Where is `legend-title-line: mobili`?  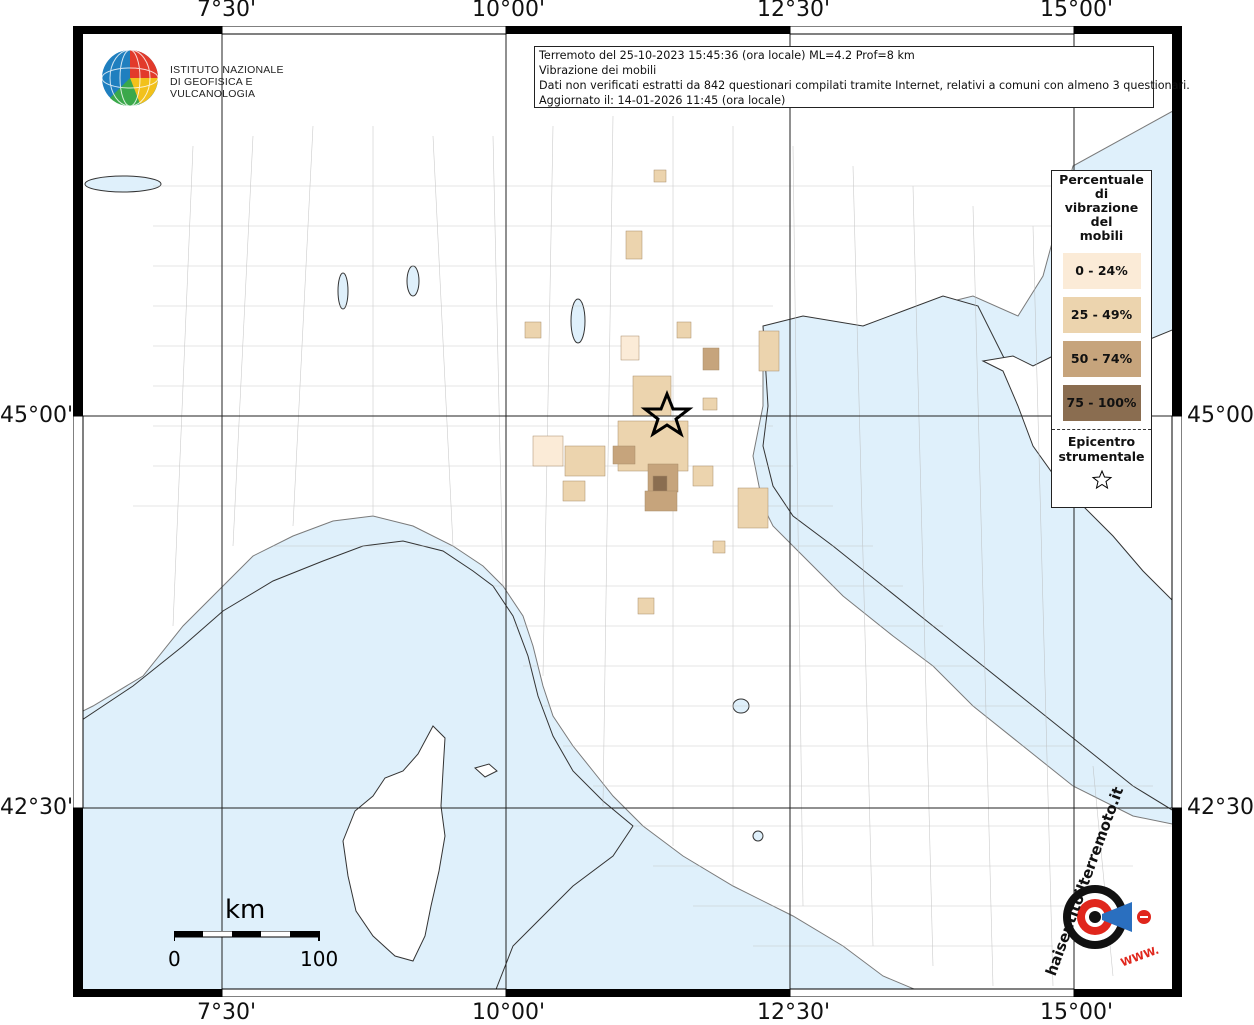
legend-title-line: mobili is located at coordinates (1101, 235).